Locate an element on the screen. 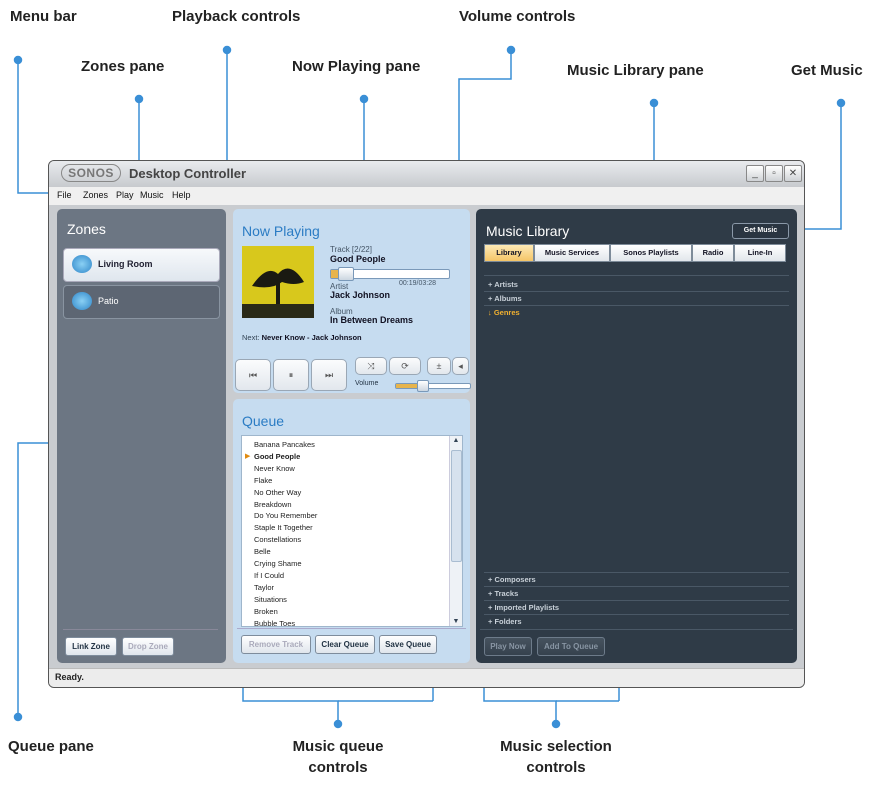 This screenshot has width=889, height=786. queue-track: Broken is located at coordinates (266, 611).